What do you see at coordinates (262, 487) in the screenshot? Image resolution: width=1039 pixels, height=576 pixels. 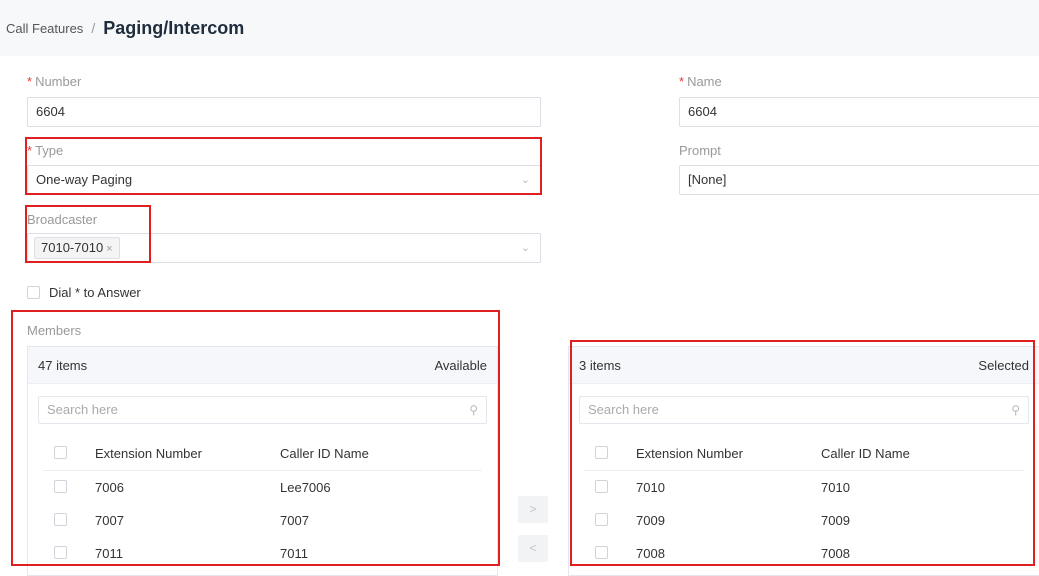 I see `table-row: 7006 Lee7006` at bounding box center [262, 487].